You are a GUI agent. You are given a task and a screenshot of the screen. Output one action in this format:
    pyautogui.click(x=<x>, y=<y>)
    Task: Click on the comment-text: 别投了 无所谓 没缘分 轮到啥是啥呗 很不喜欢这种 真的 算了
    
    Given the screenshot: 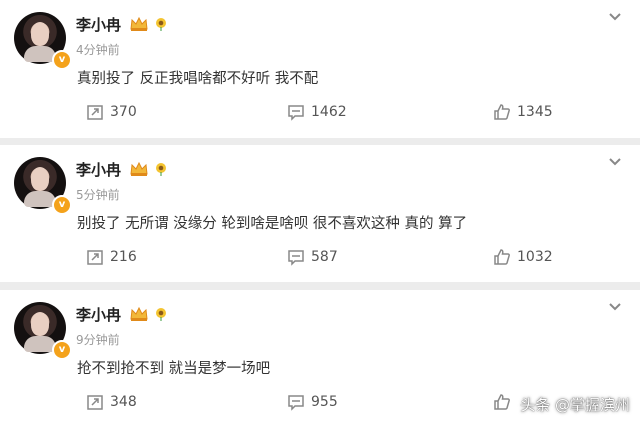 What is the action you would take?
    pyautogui.click(x=272, y=224)
    